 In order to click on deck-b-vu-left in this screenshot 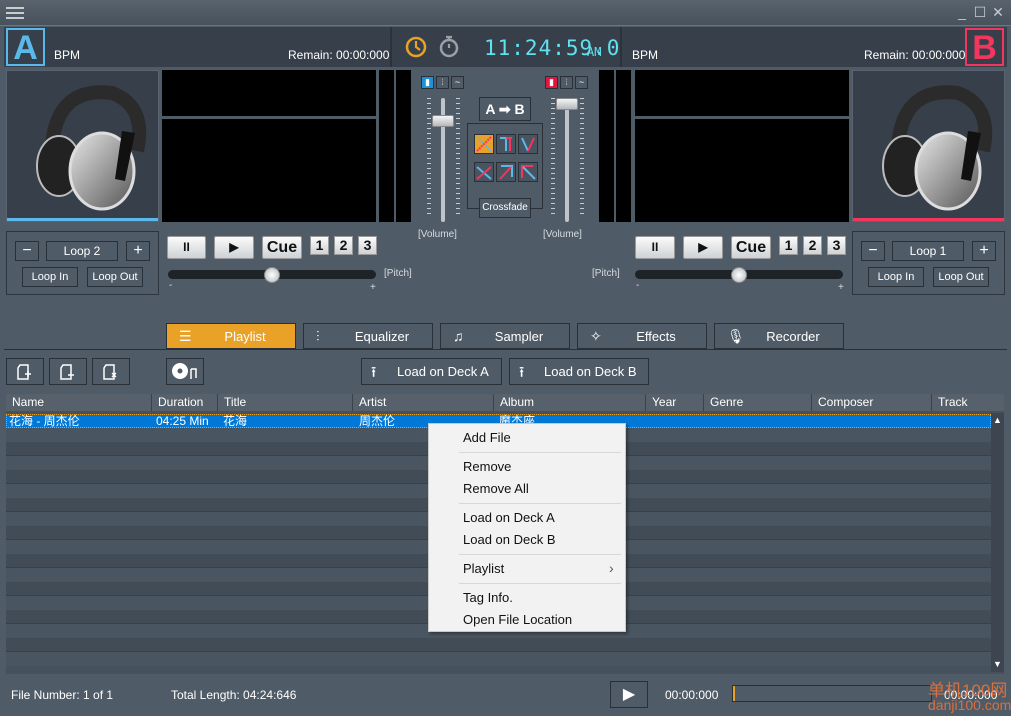, I will do `click(606, 146)`.